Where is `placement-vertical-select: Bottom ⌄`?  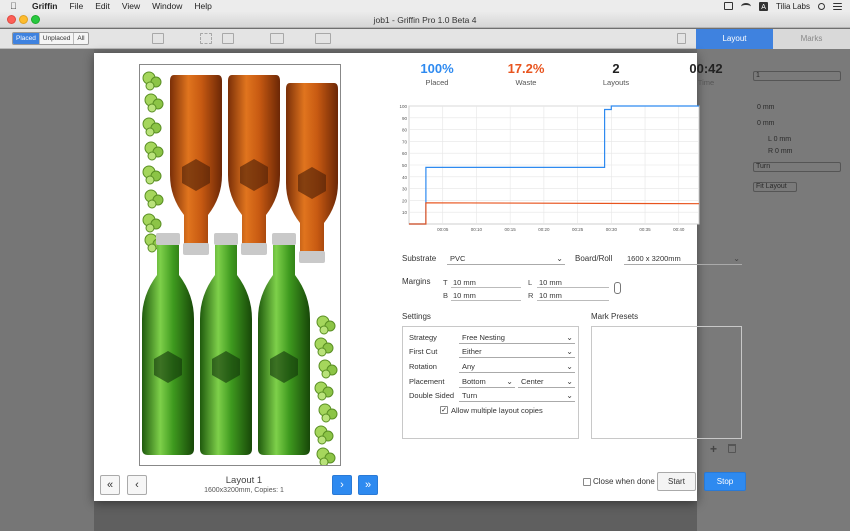 placement-vertical-select: Bottom ⌄ is located at coordinates (487, 382).